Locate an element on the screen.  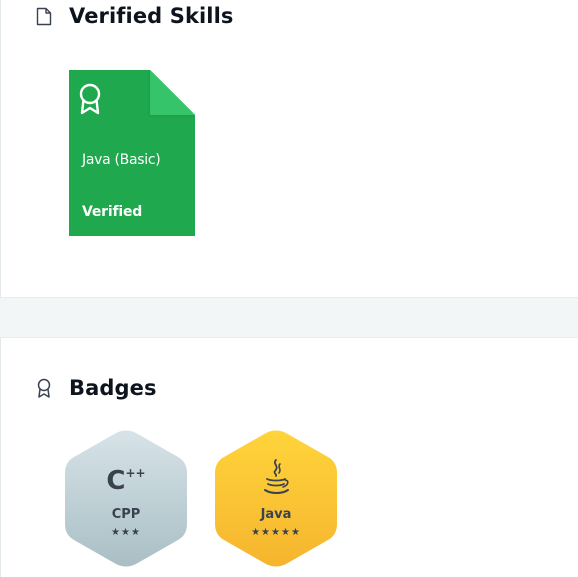
skill-status: Verified is located at coordinates (112, 212).